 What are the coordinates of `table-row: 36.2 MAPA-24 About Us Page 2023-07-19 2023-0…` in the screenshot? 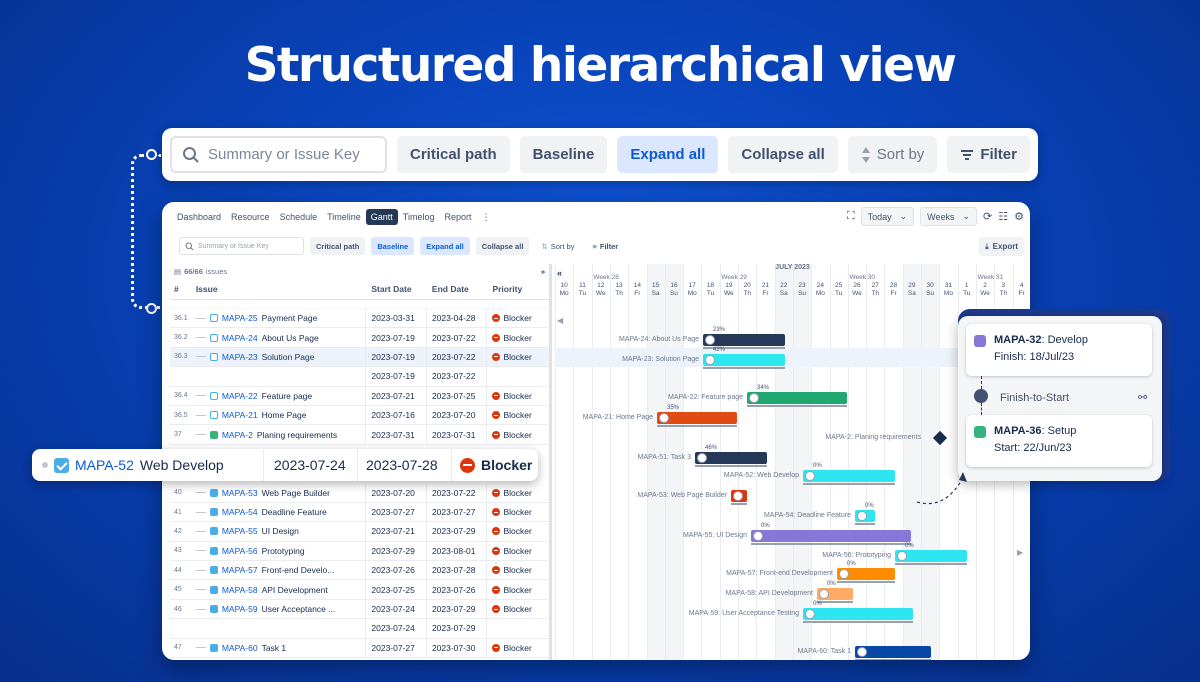 It's located at (359, 338).